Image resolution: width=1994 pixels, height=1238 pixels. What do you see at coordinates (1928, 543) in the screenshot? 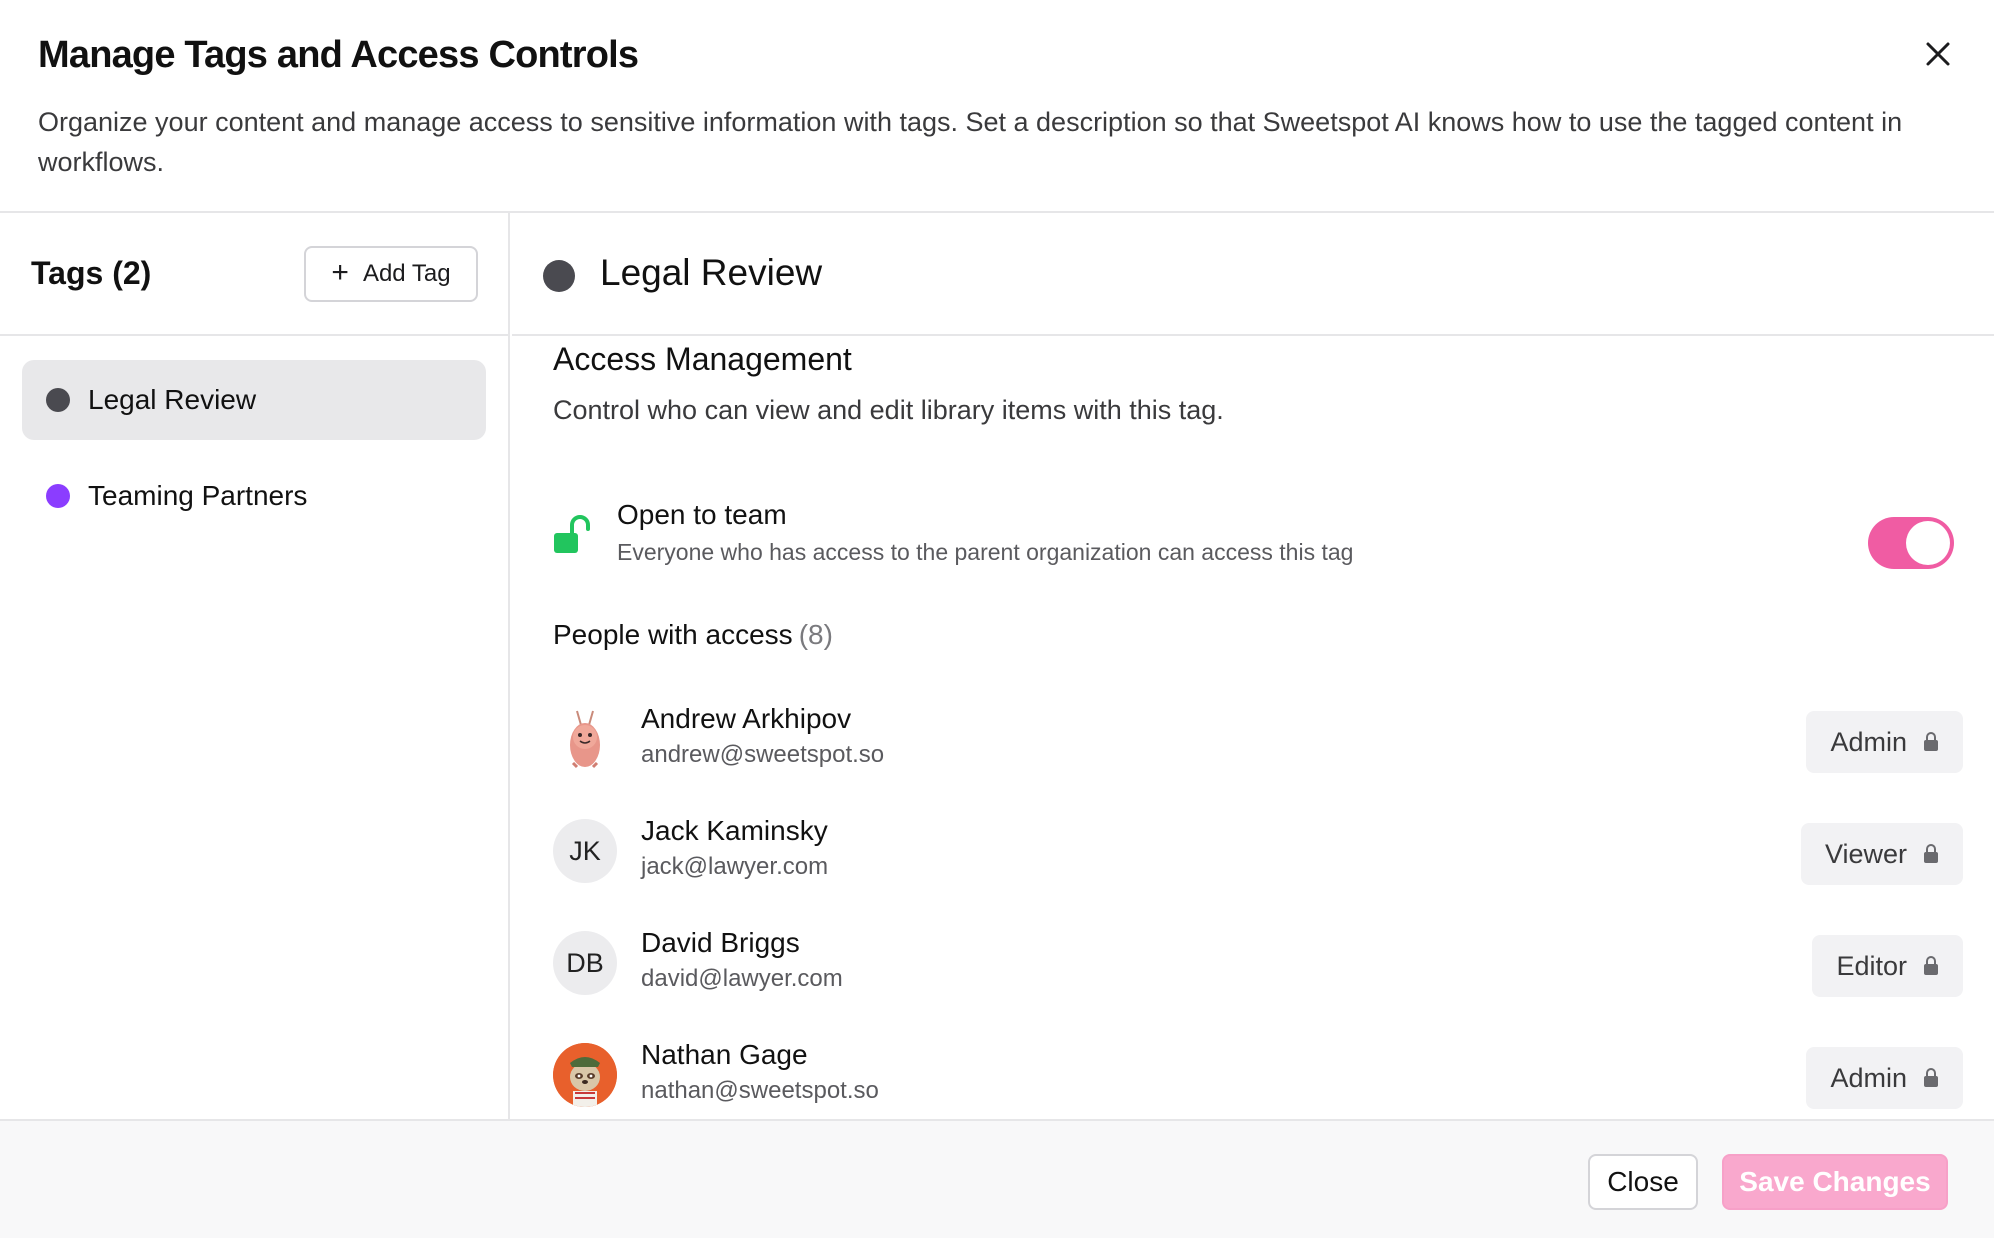
I see `toggle-knob` at bounding box center [1928, 543].